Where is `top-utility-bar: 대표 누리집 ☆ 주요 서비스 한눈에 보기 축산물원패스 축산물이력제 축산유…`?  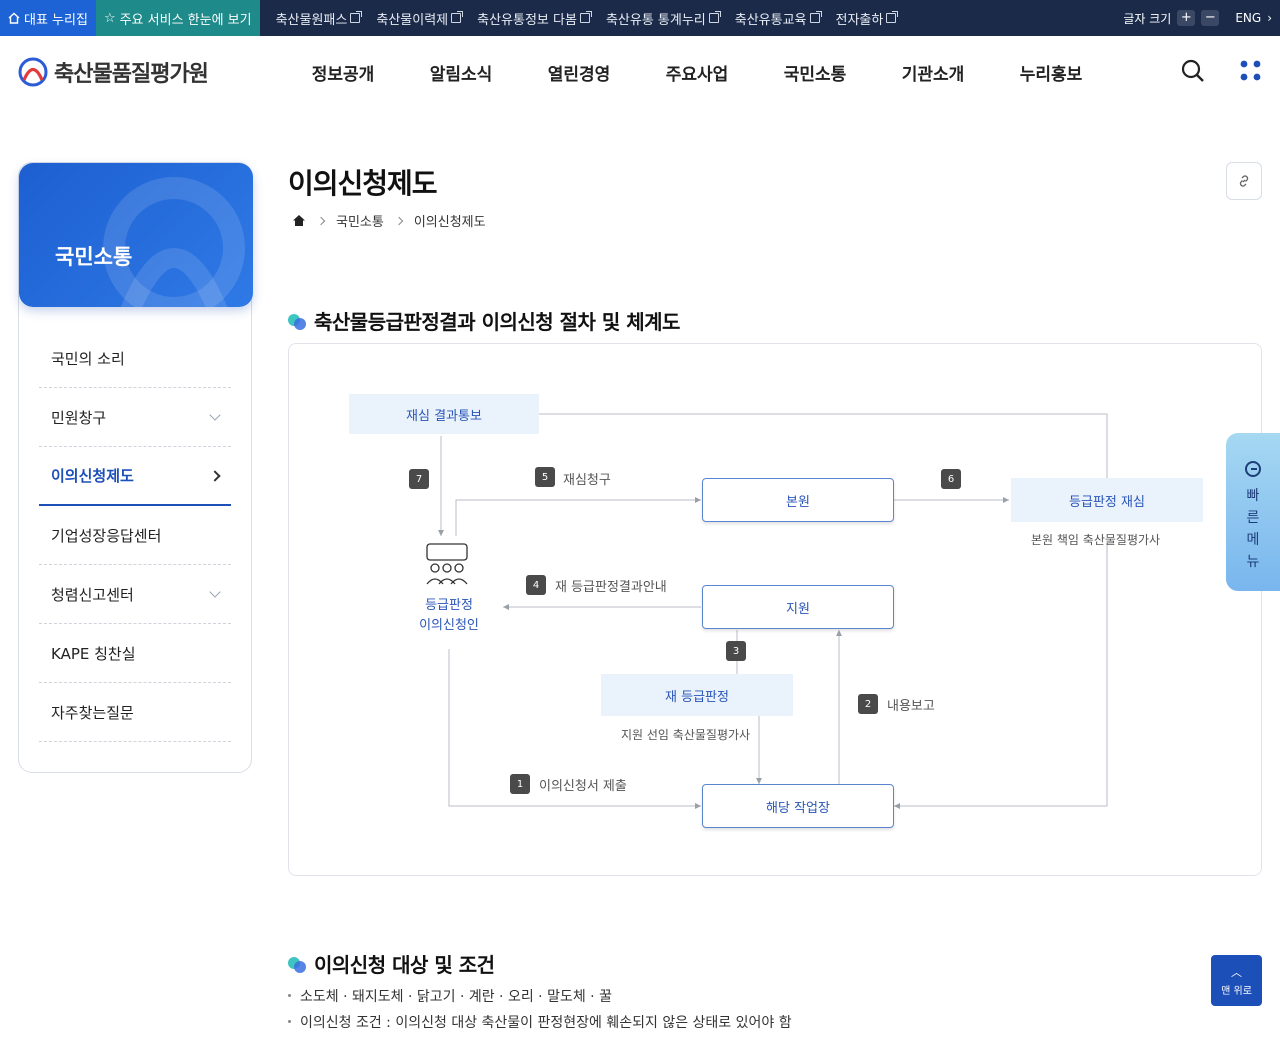
top-utility-bar: 대표 누리집 ☆ 주요 서비스 한눈에 보기 축산물원패스 축산물이력제 축산유… is located at coordinates (640, 18).